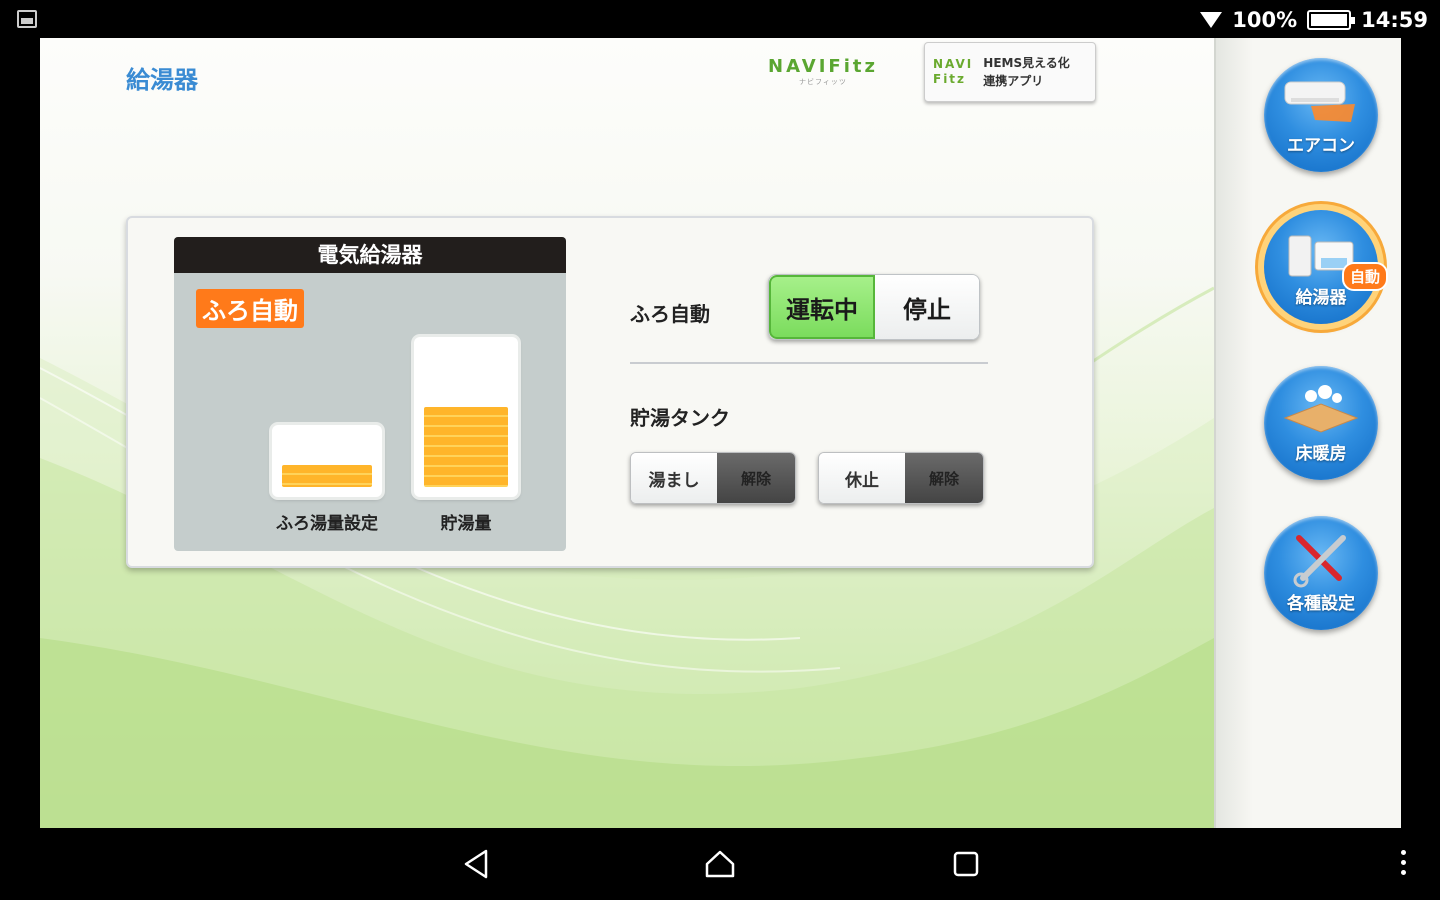 The width and height of the screenshot is (1440, 900). What do you see at coordinates (370, 394) in the screenshot?
I see `water-heater-status-panel: 電気給湯器 ふろ自動 ふろ湯量設定 貯湯量` at bounding box center [370, 394].